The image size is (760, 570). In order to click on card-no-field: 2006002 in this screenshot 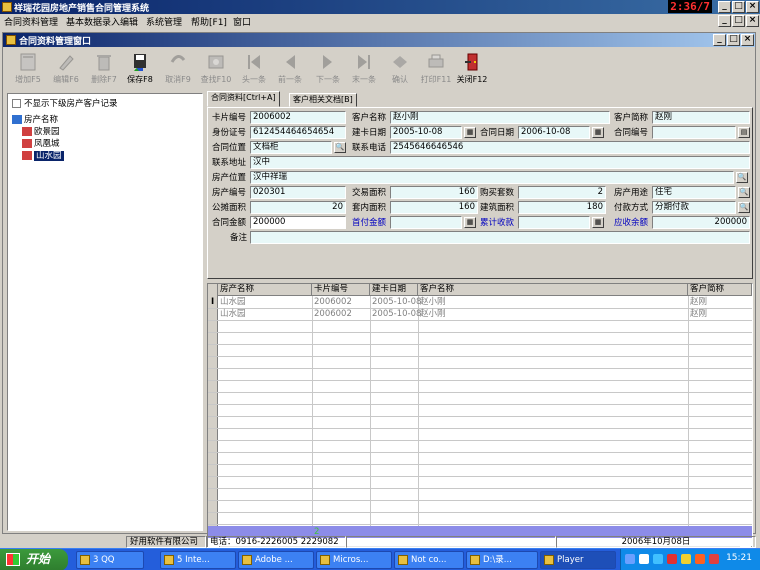, I will do `click(298, 117)`.